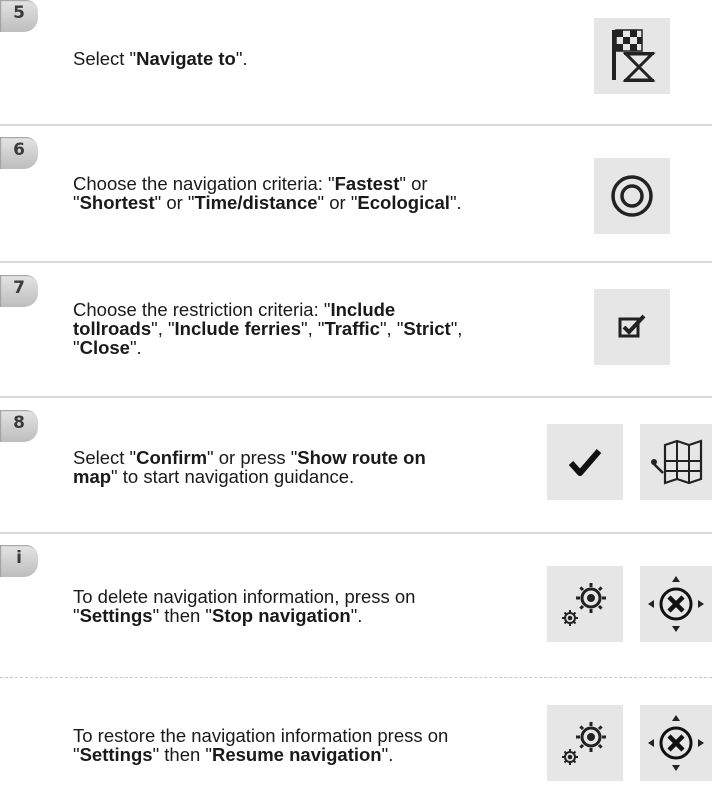 Image resolution: width=712 pixels, height=807 pixels. I want to click on resume-navigation-icon, so click(676, 743).